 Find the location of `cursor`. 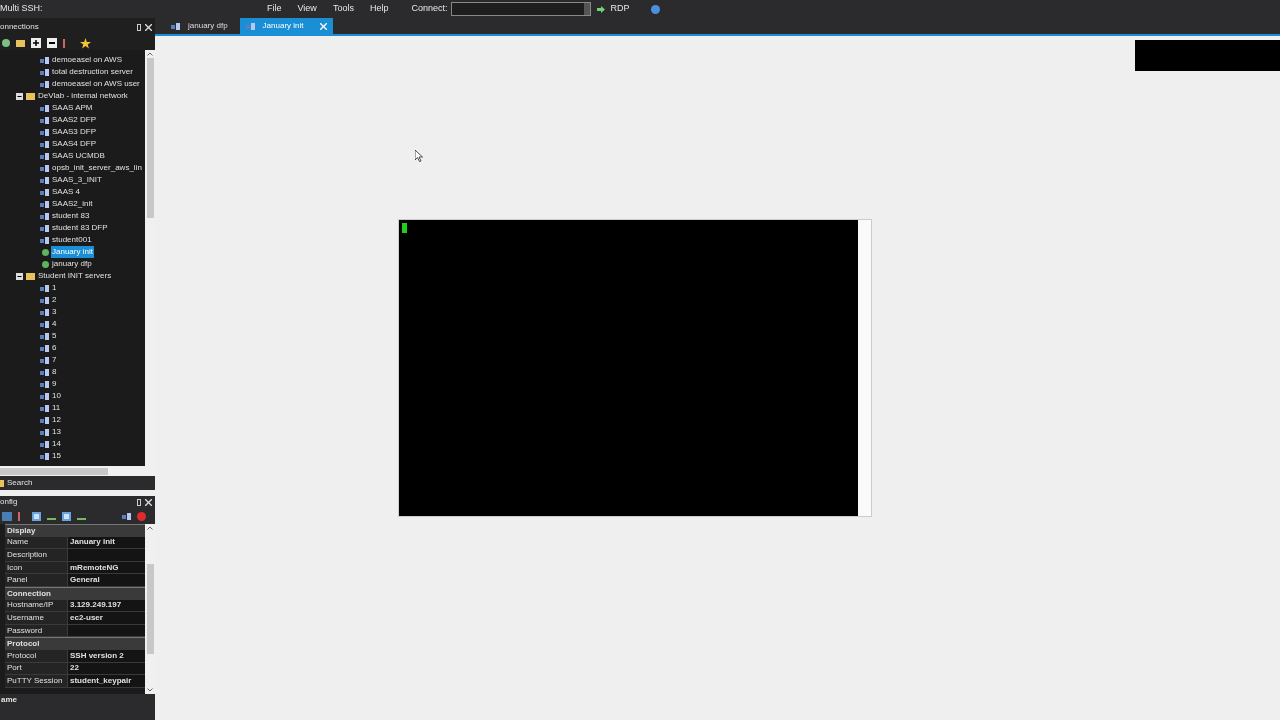

cursor is located at coordinates (404, 228).